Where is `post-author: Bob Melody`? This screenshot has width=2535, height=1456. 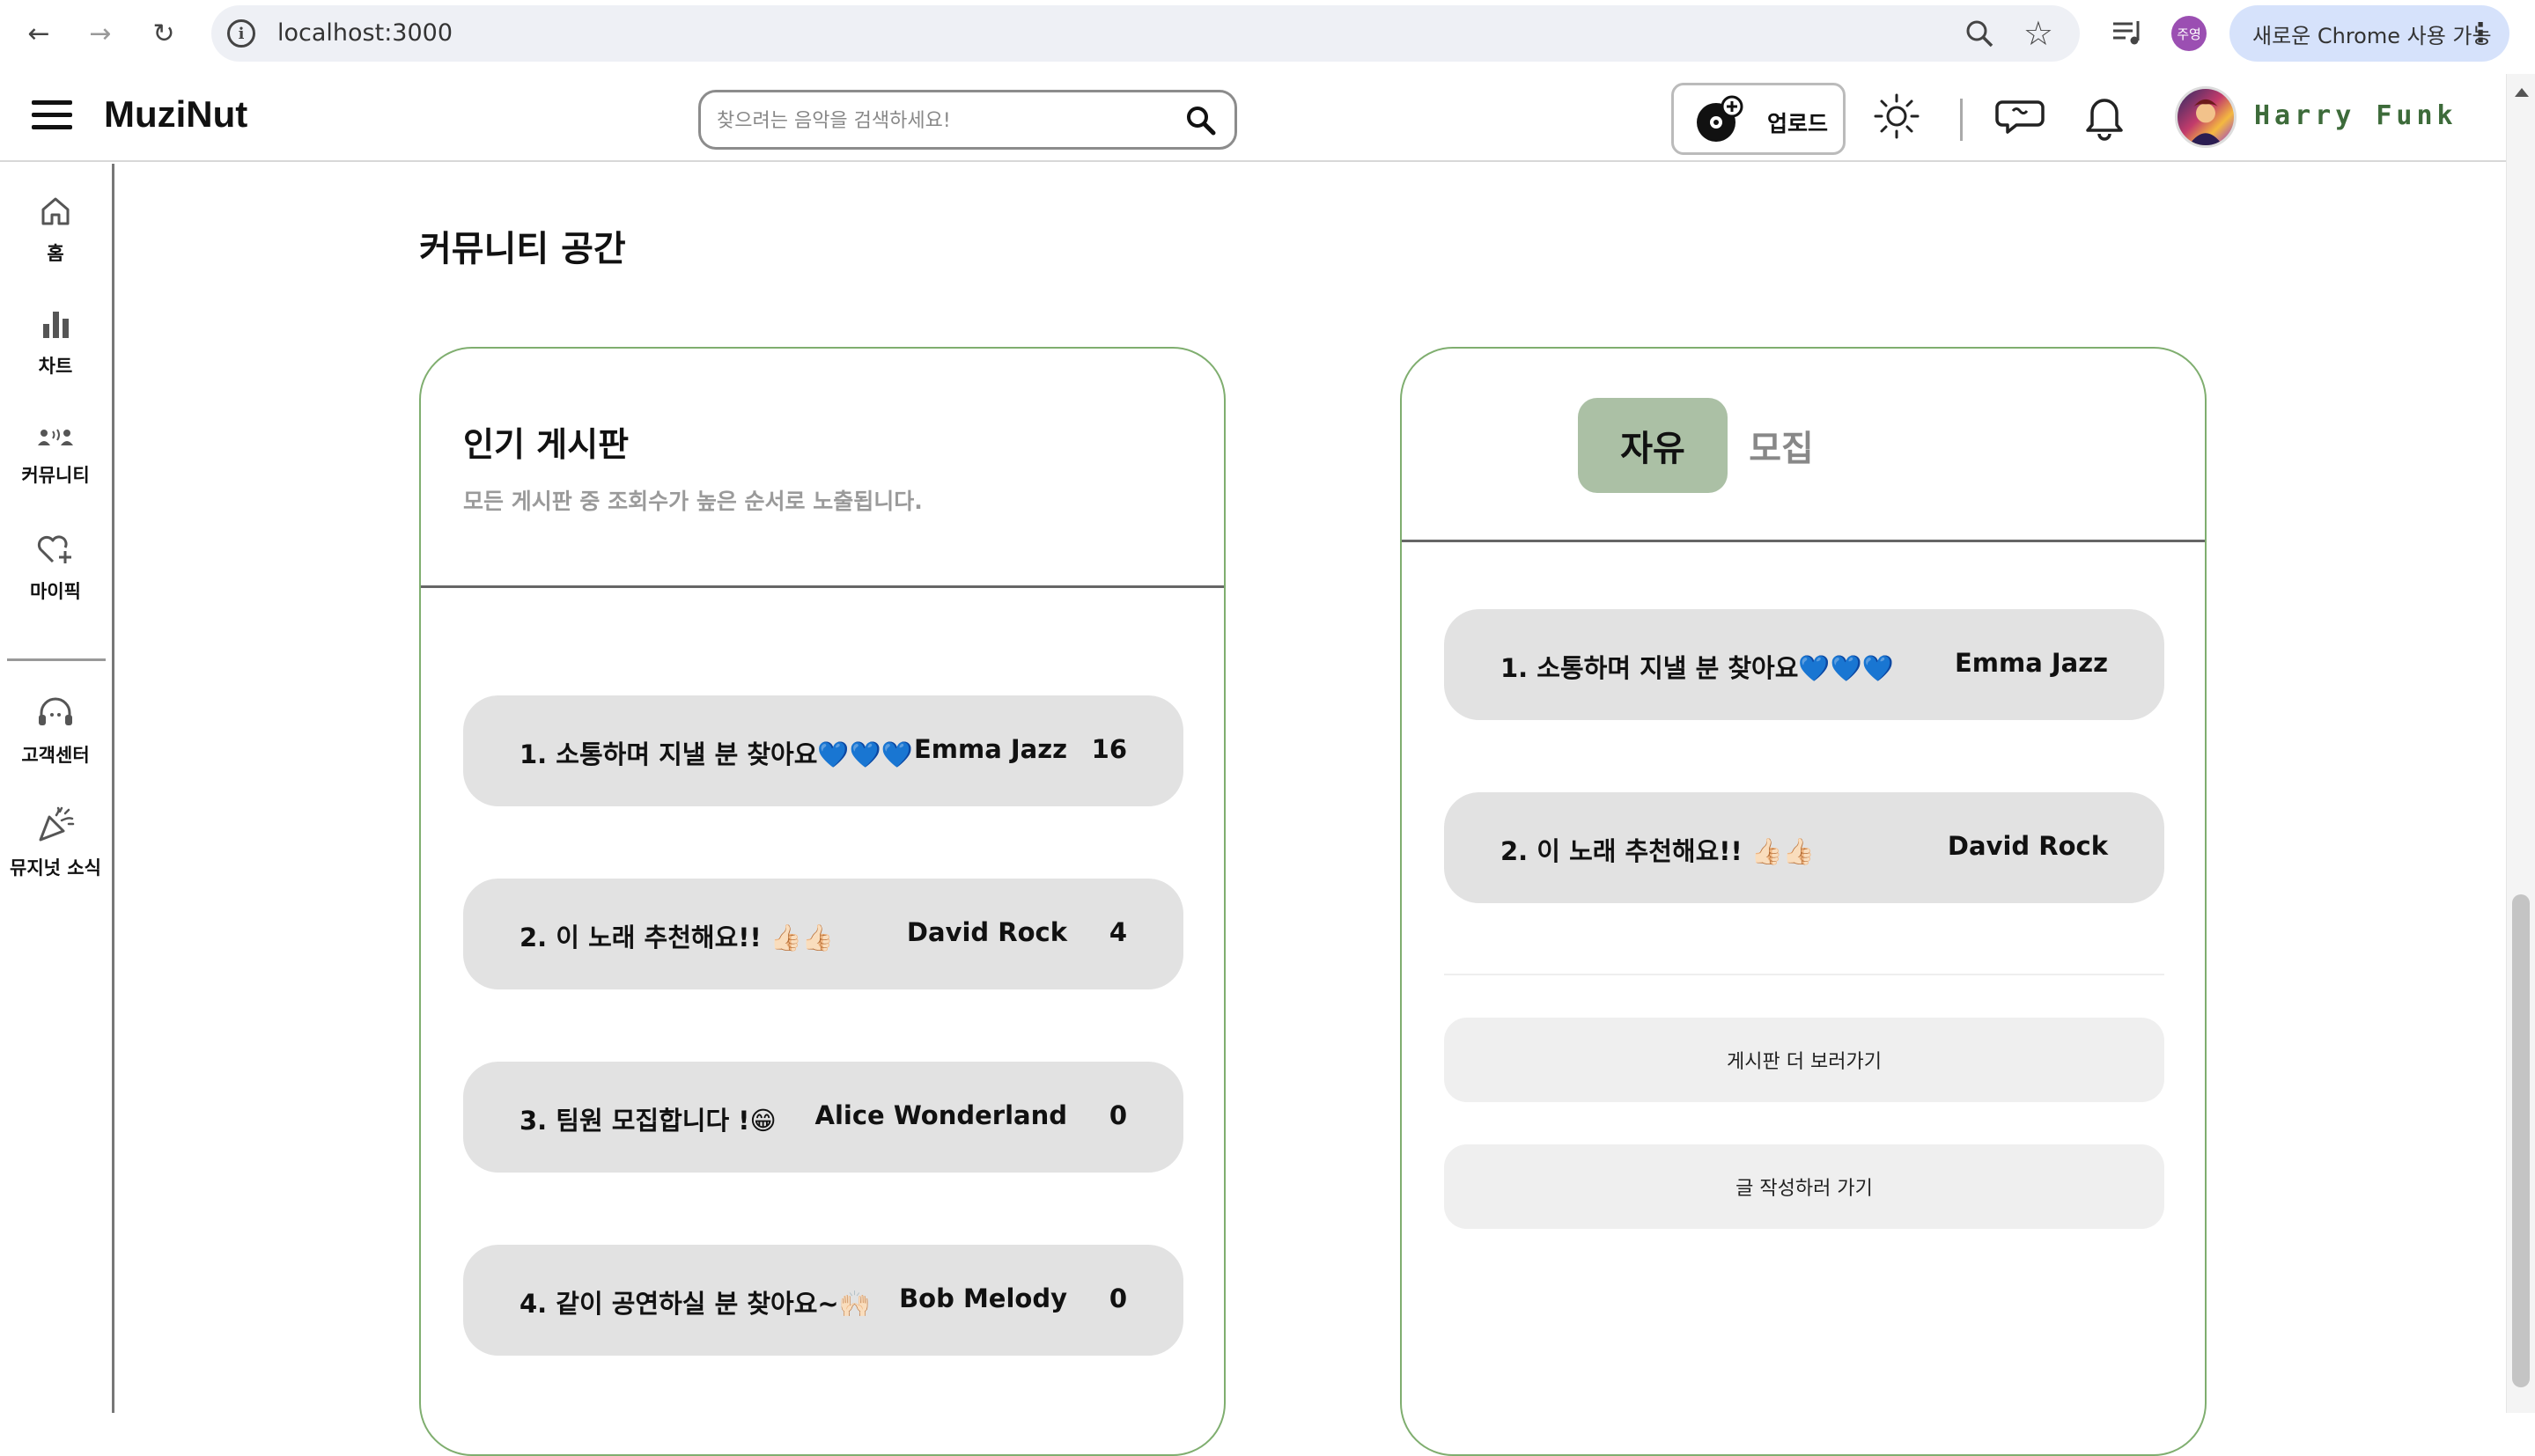 post-author: Bob Melody is located at coordinates (983, 1298).